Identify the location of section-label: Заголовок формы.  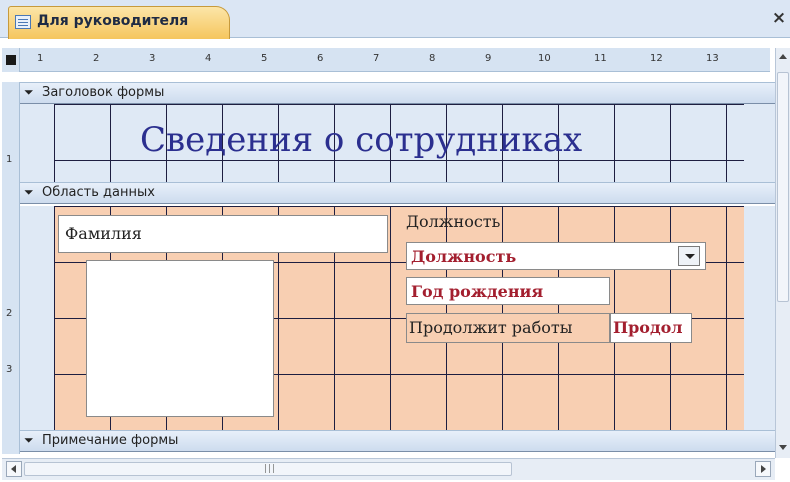
(103, 92).